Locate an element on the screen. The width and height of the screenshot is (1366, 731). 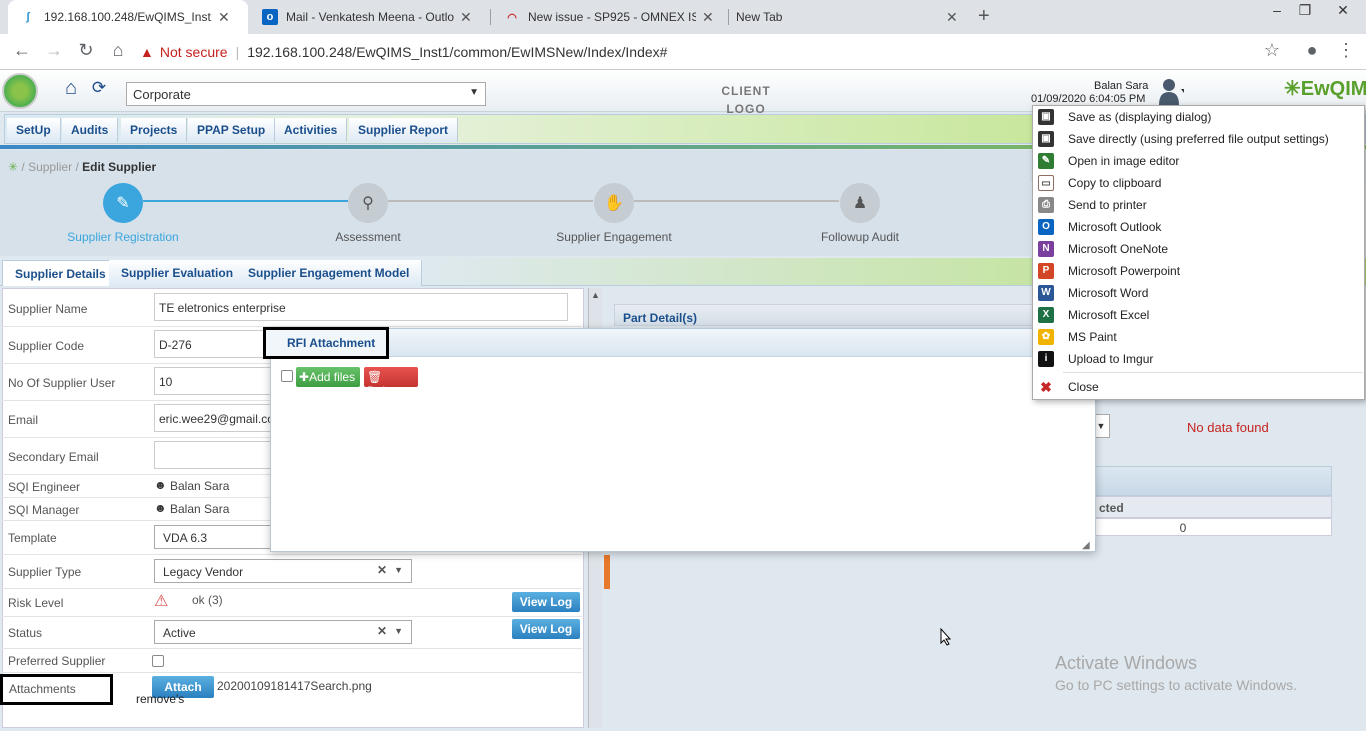
menu-item-save-as: ▣ Save as (displaying dialog) is located at coordinates (1198, 117).